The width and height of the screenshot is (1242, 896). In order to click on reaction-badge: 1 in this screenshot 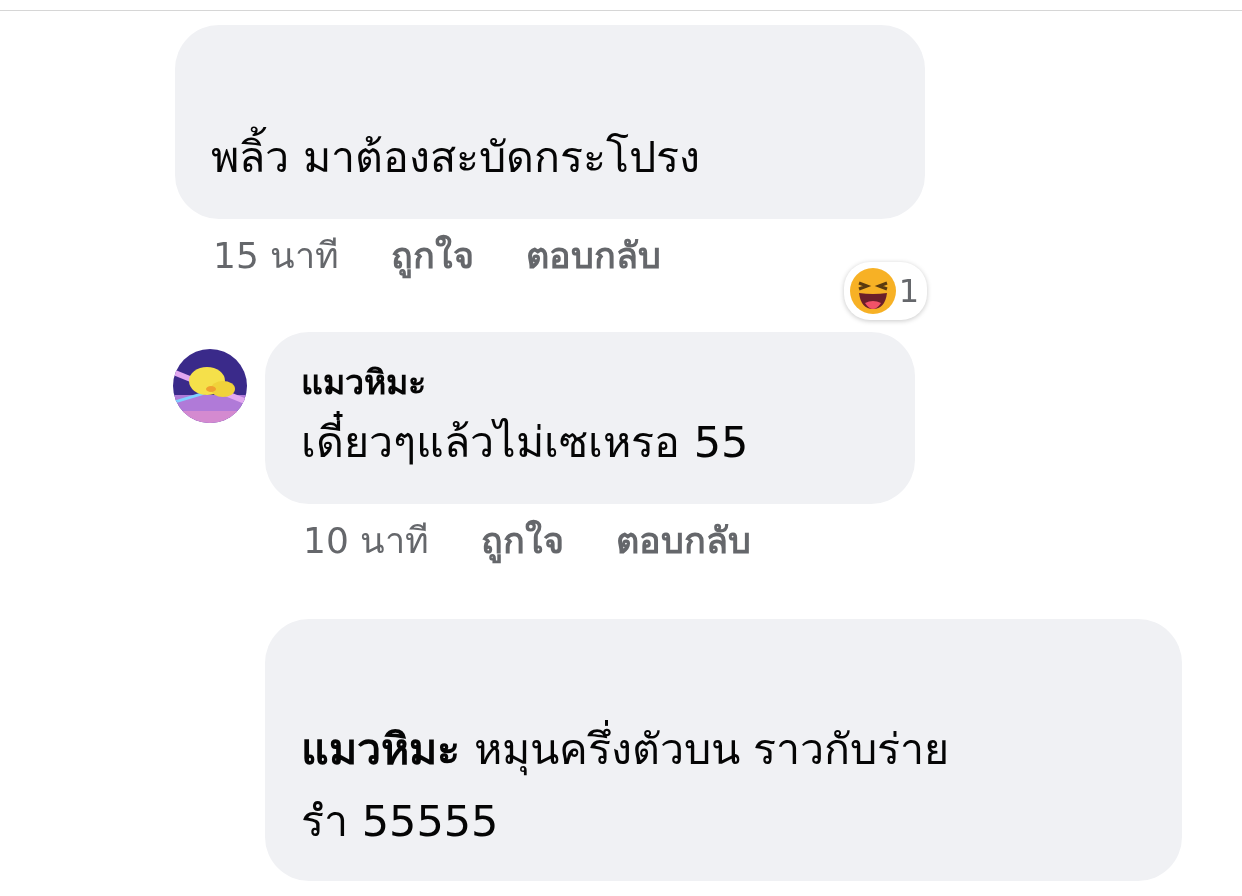, I will do `click(885, 291)`.